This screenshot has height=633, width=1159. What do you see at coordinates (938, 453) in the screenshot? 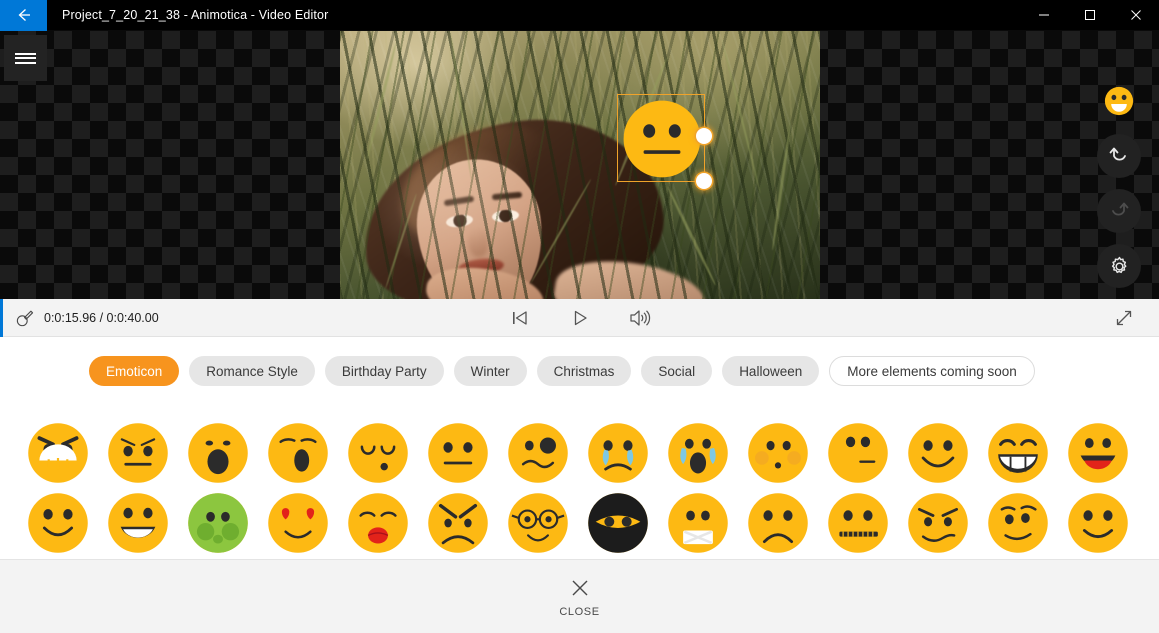
I see `smile-emoji` at bounding box center [938, 453].